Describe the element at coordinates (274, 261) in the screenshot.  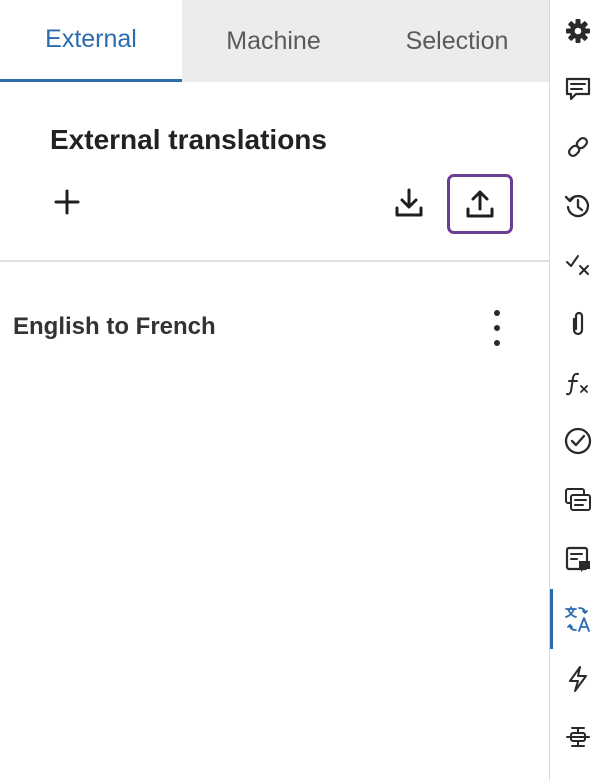
I see `divider` at that location.